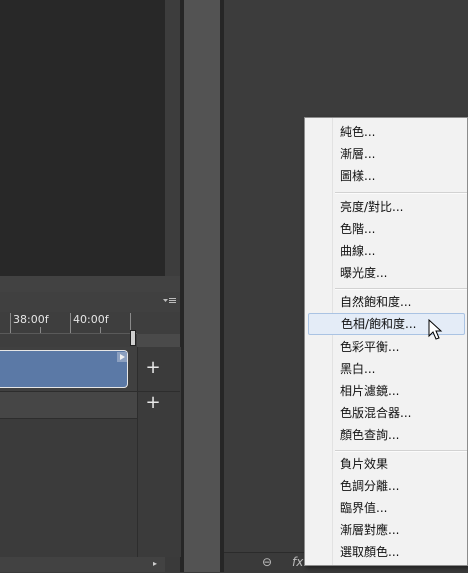  I want to click on scroll-right-icon: ▸, so click(158, 564).